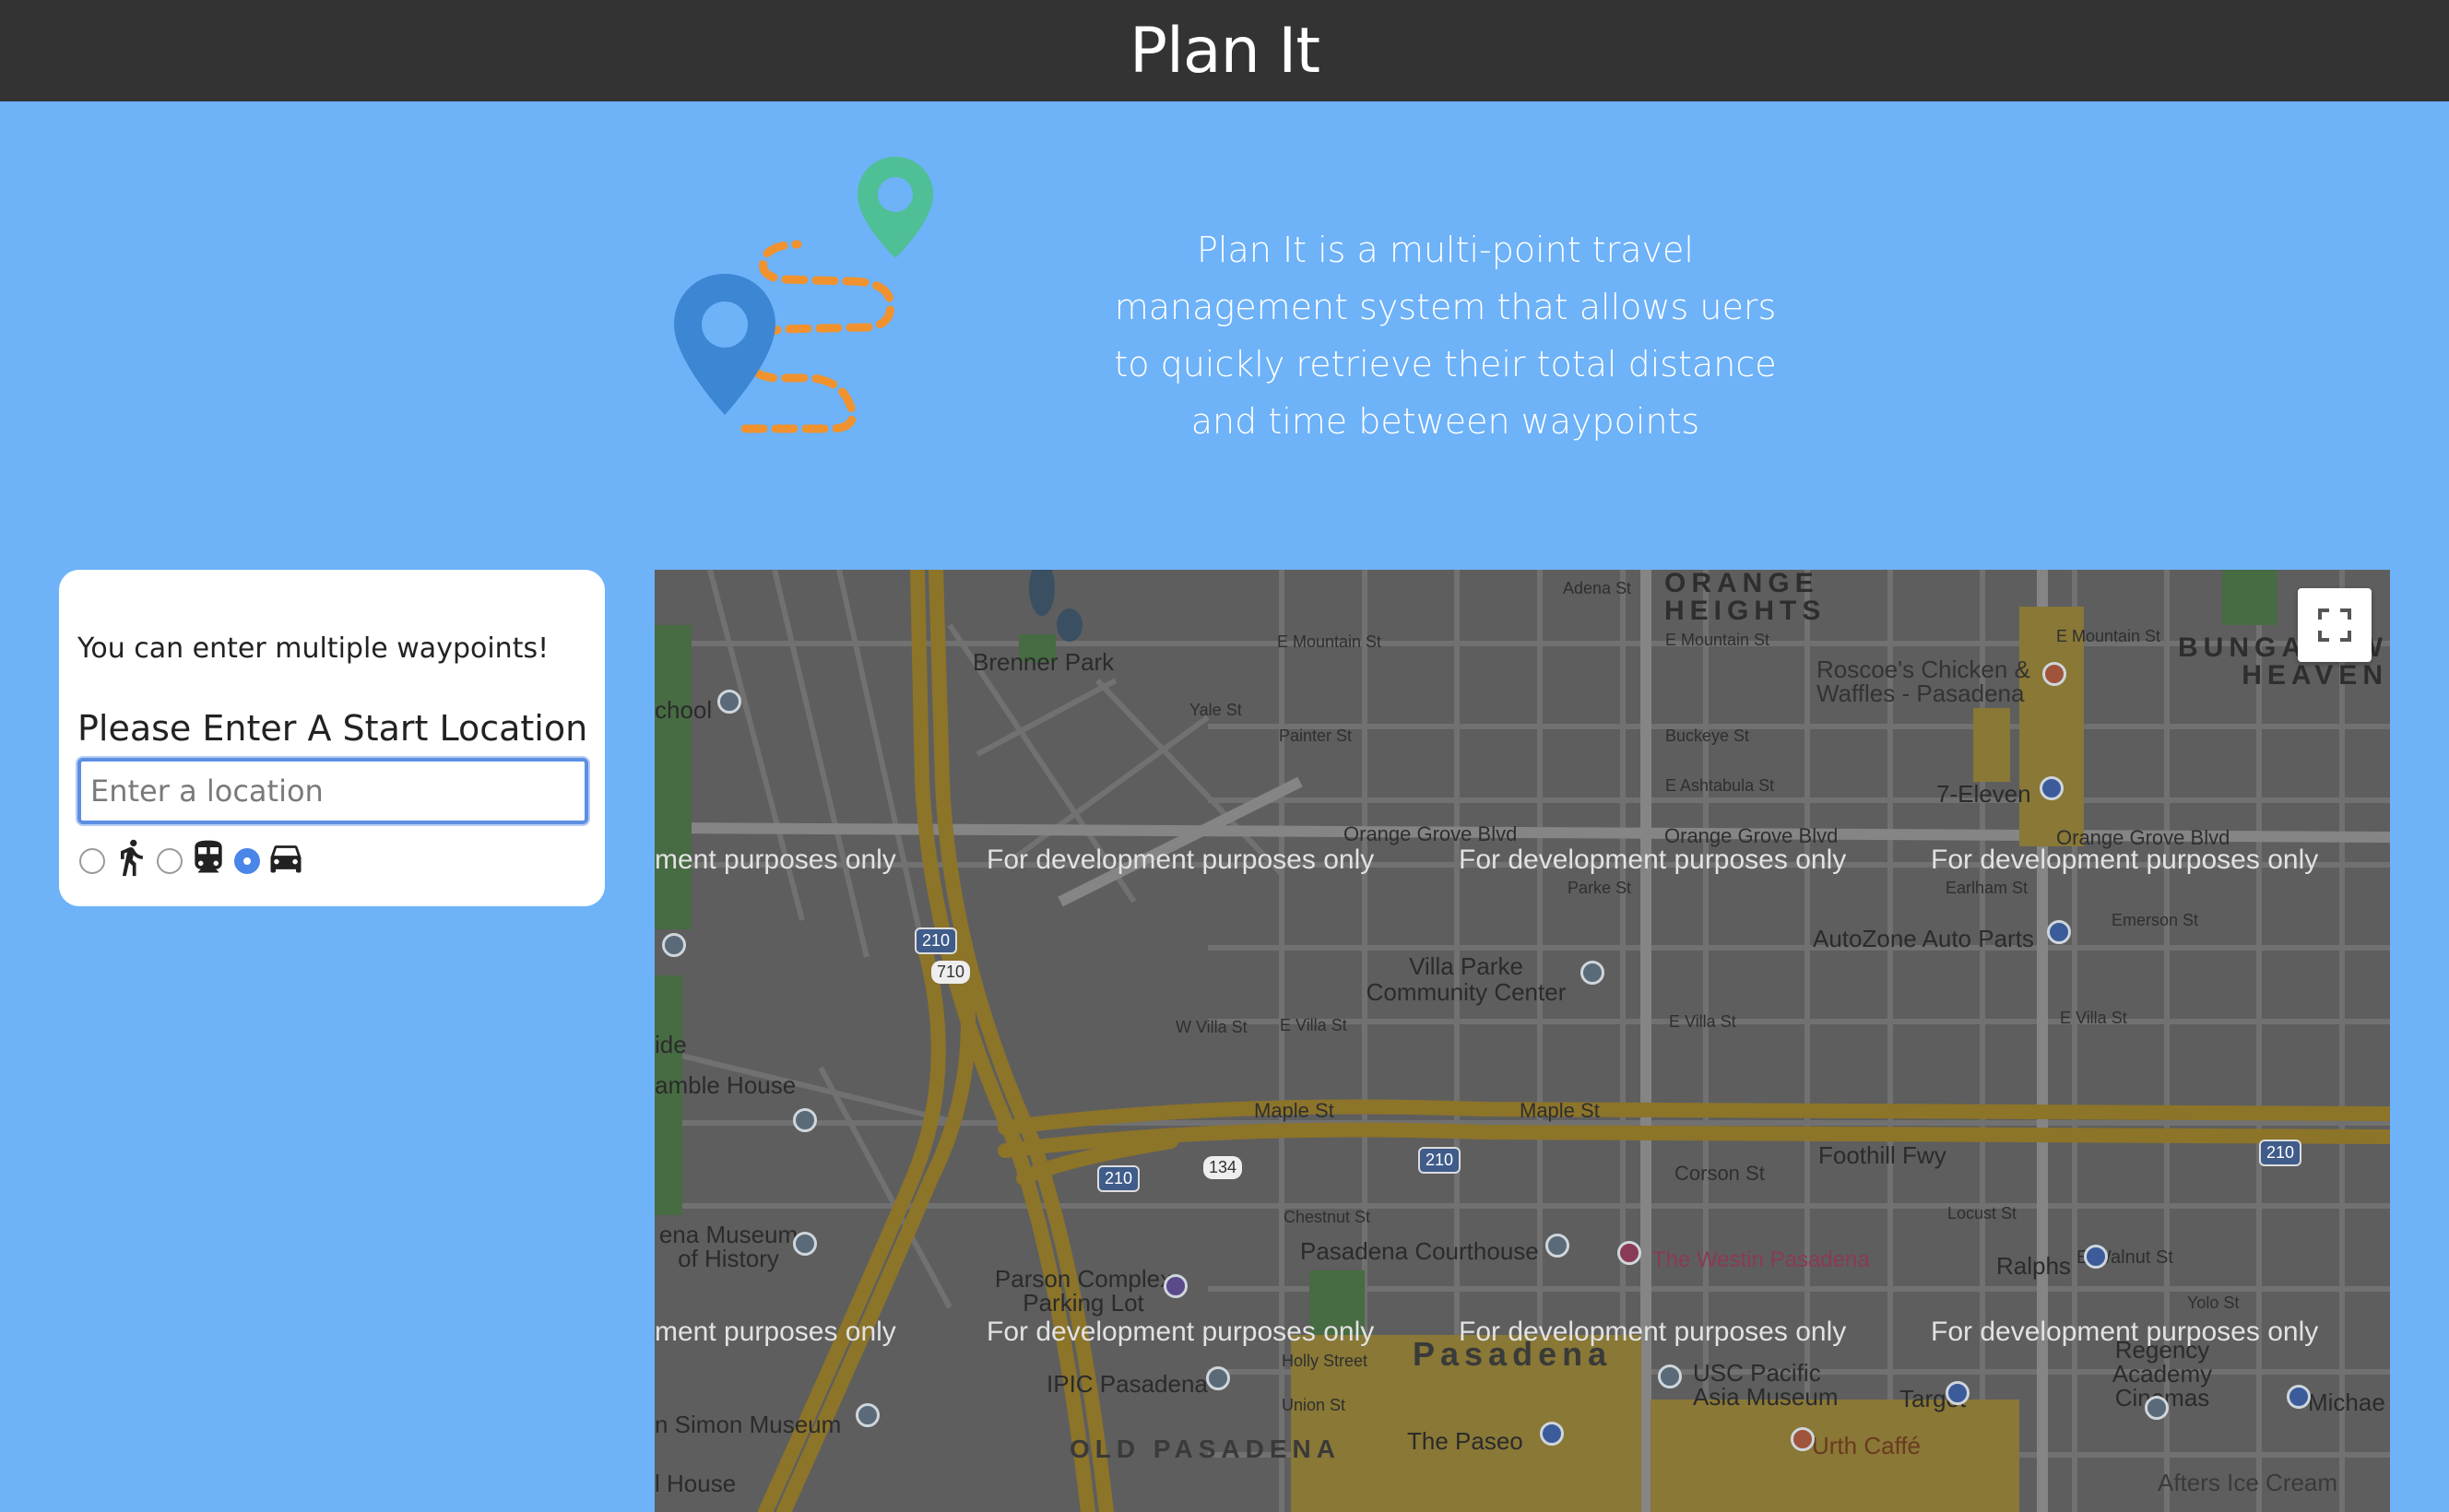  What do you see at coordinates (1923, 682) in the screenshot?
I see `map-label: Roscoe's Chicken & Waffles - Pasadena` at bounding box center [1923, 682].